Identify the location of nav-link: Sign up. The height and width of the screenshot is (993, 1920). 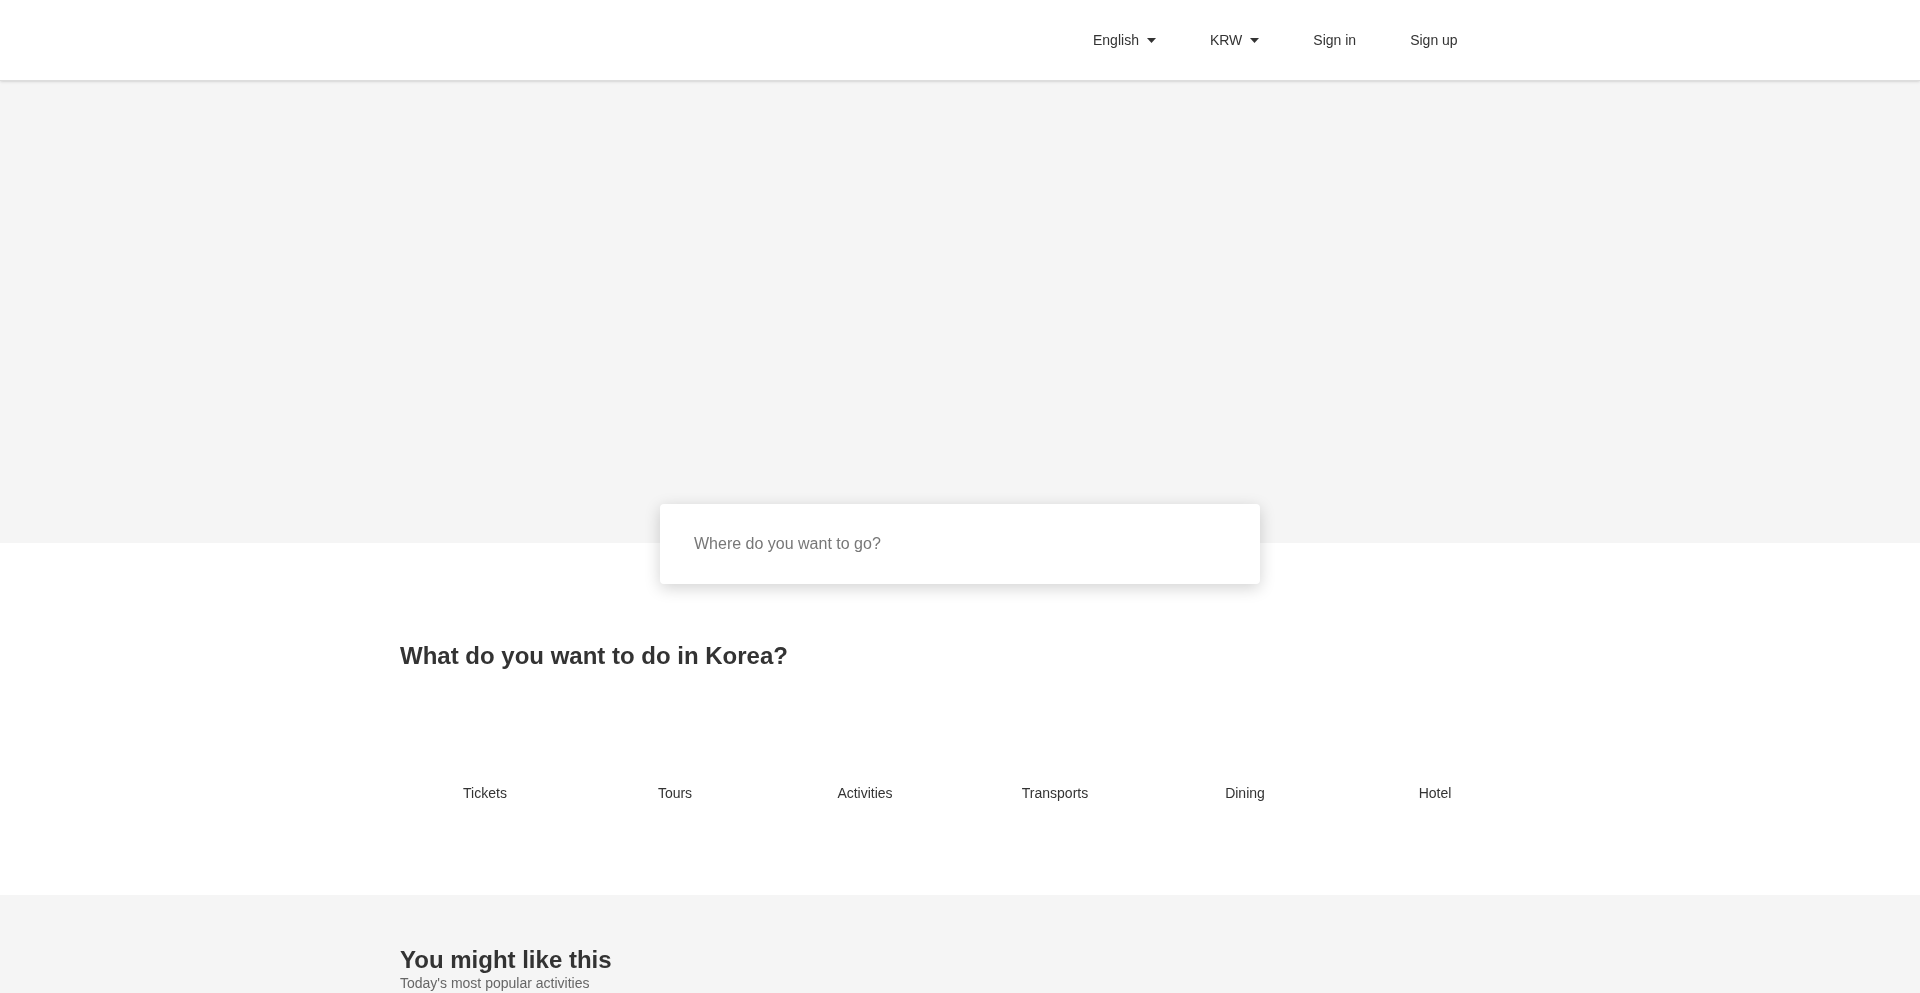
(1434, 40).